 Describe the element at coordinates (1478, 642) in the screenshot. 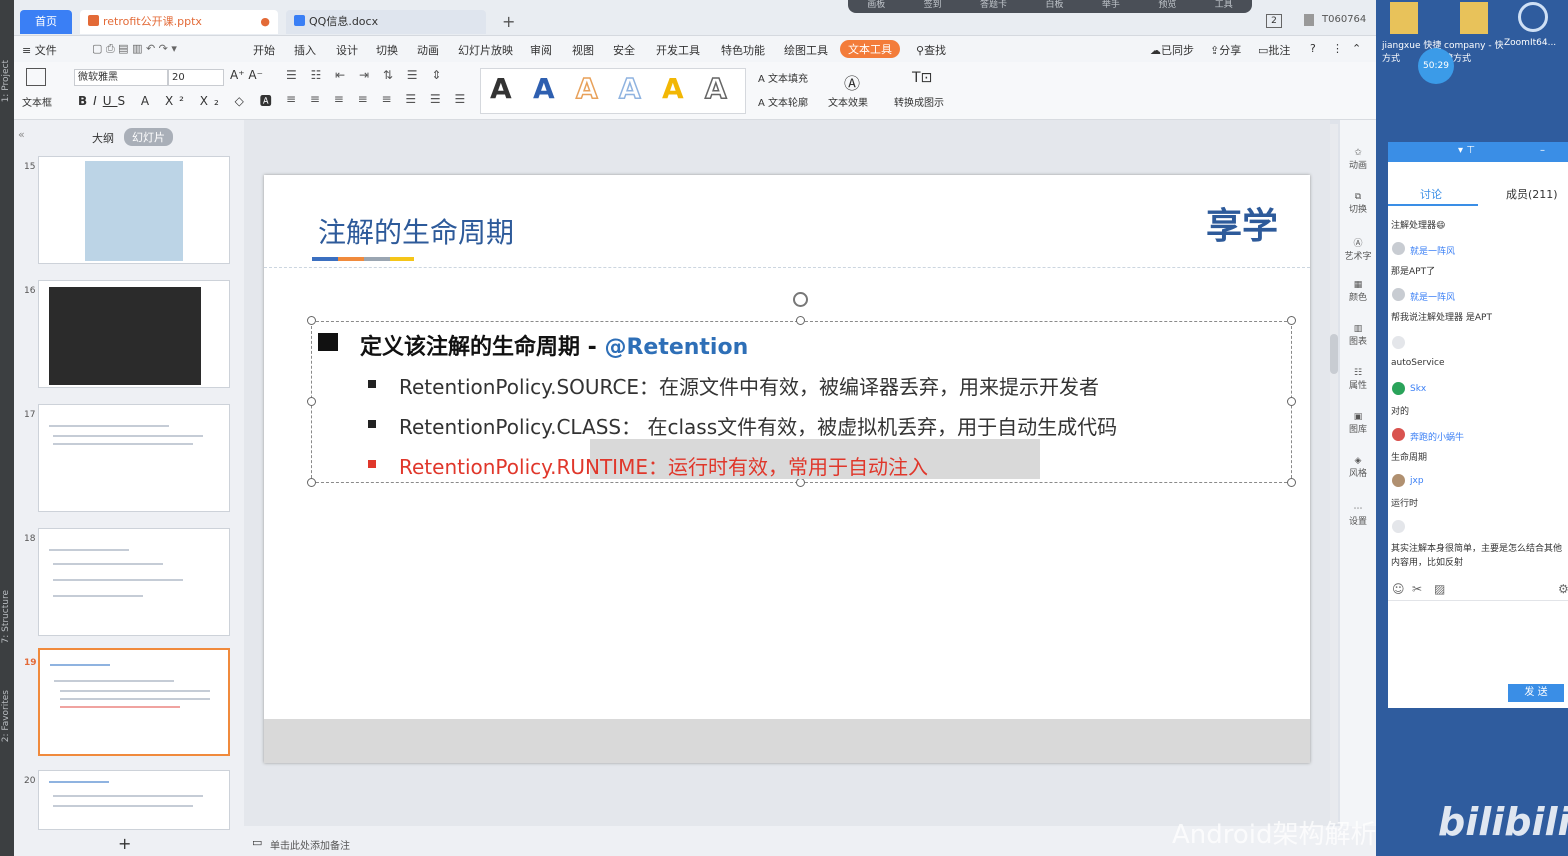

I see `chat-input` at that location.